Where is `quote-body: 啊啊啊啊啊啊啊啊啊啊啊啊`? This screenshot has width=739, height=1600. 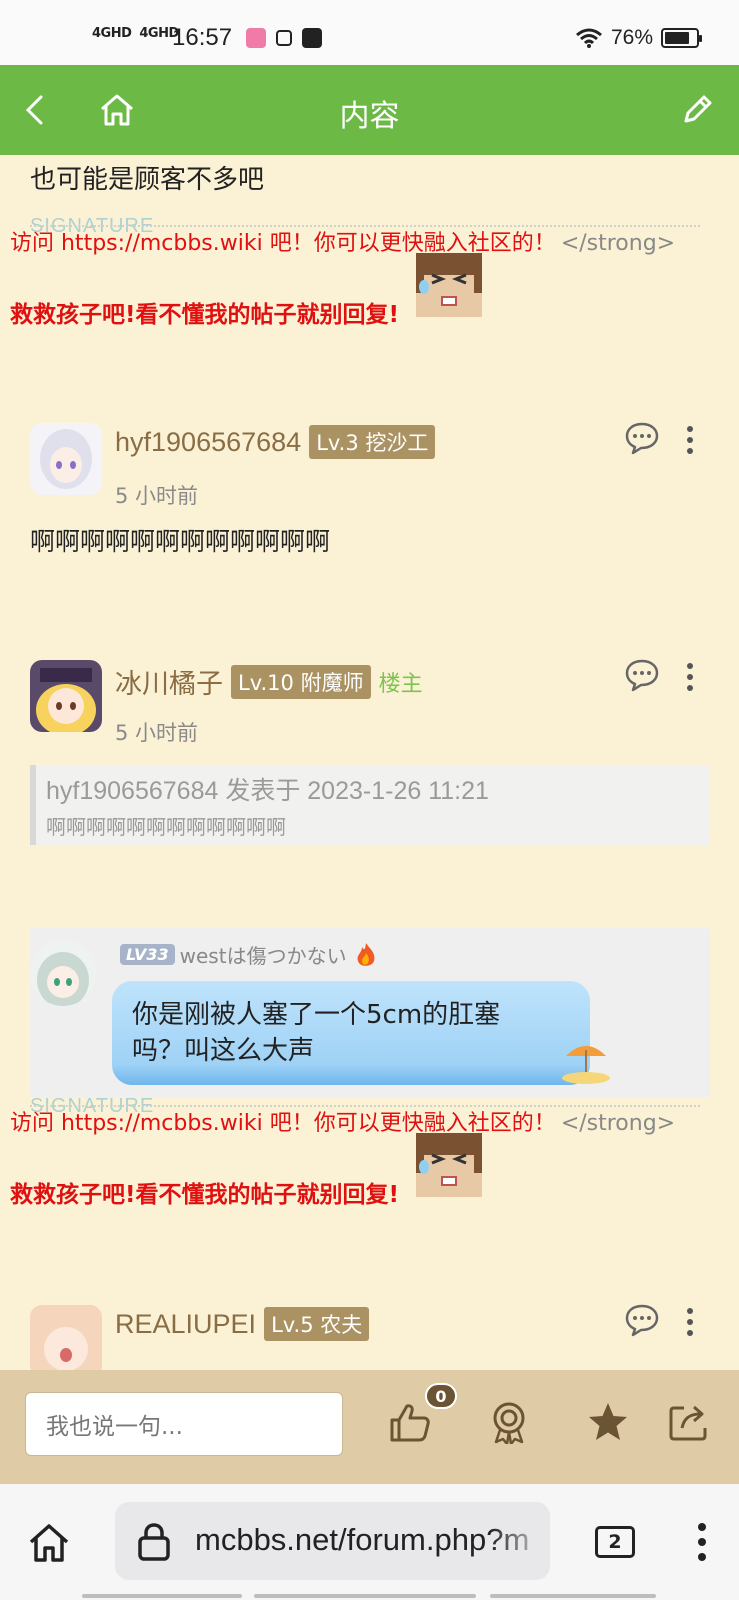 quote-body: 啊啊啊啊啊啊啊啊啊啊啊啊 is located at coordinates (166, 827).